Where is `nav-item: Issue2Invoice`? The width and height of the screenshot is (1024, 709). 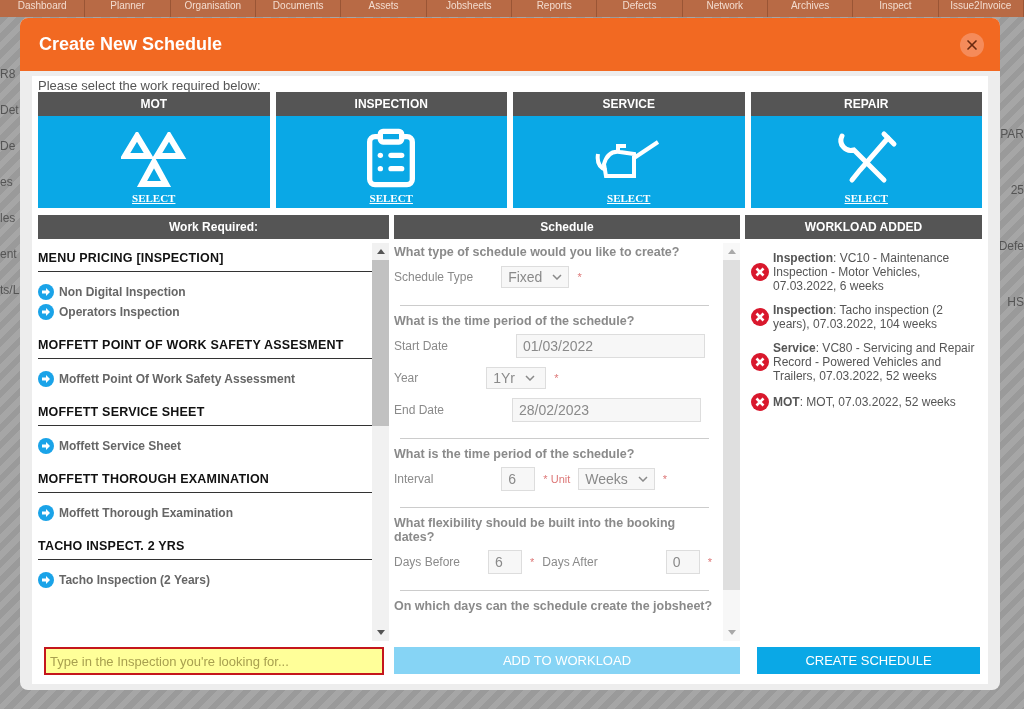 nav-item: Issue2Invoice is located at coordinates (981, 8).